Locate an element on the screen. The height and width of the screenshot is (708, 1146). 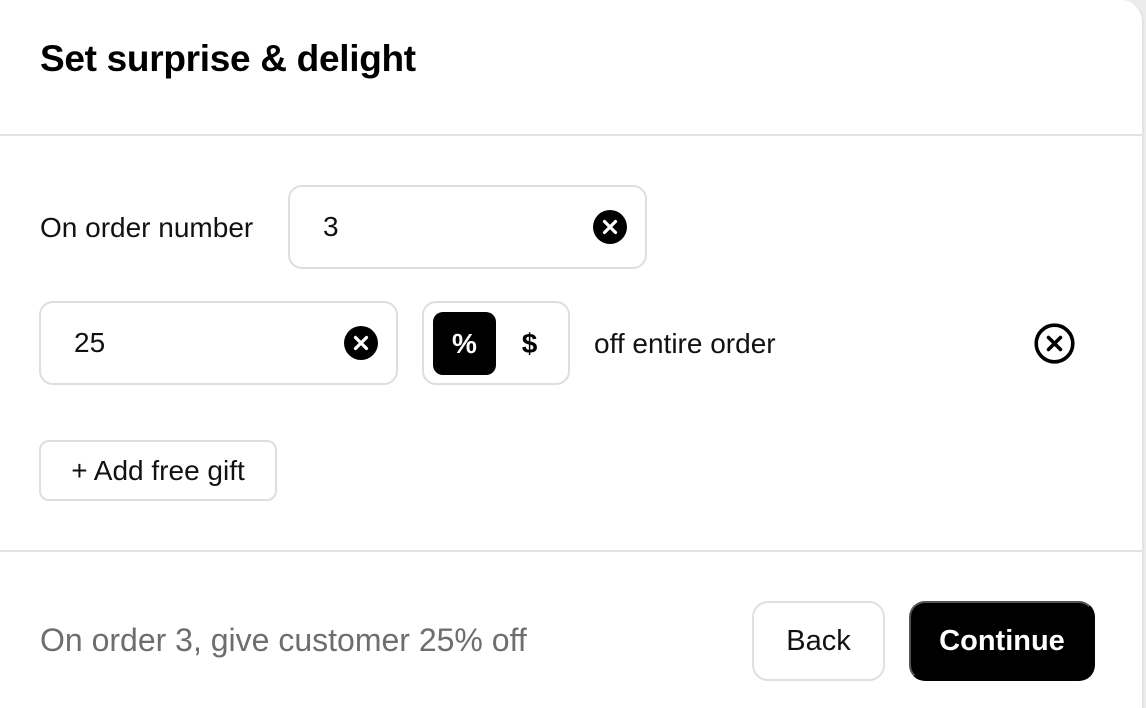
continue-button: Continue is located at coordinates (1002, 641).